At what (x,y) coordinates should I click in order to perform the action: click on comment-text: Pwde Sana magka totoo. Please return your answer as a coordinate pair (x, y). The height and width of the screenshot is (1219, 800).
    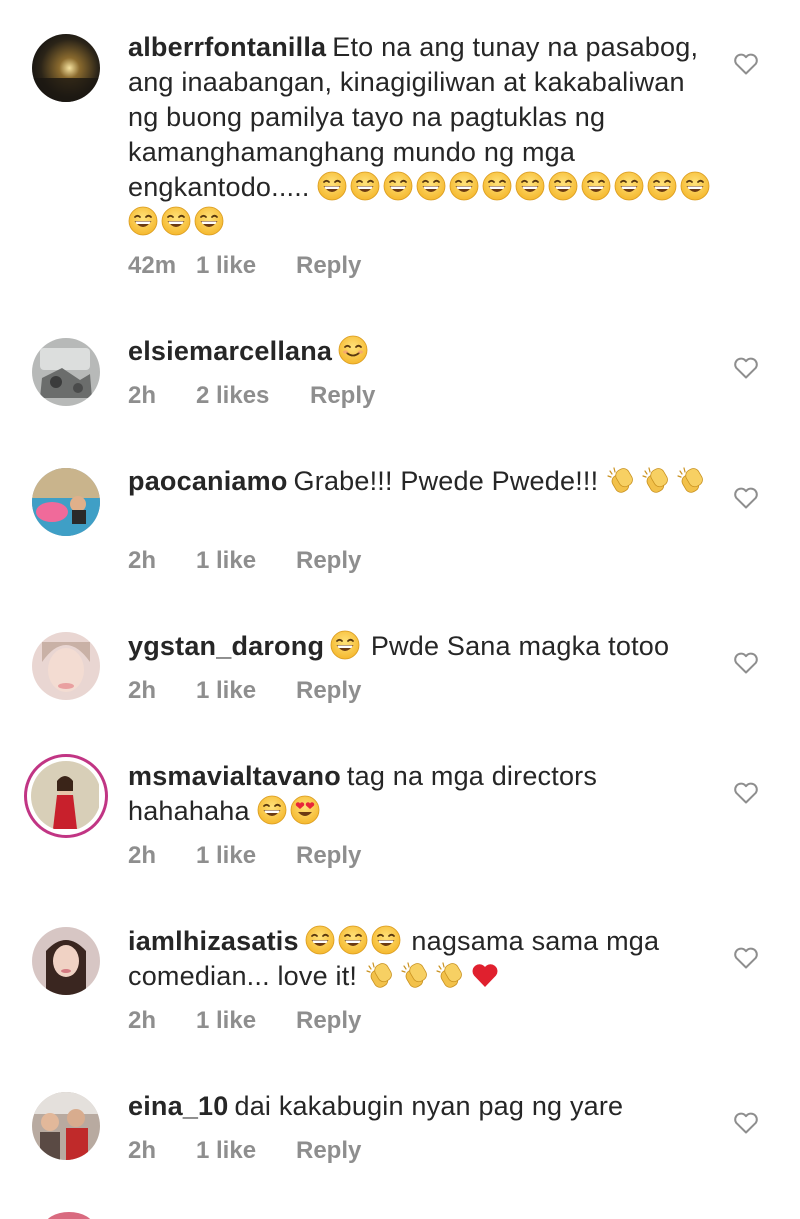
    Looking at the image, I should click on (520, 646).